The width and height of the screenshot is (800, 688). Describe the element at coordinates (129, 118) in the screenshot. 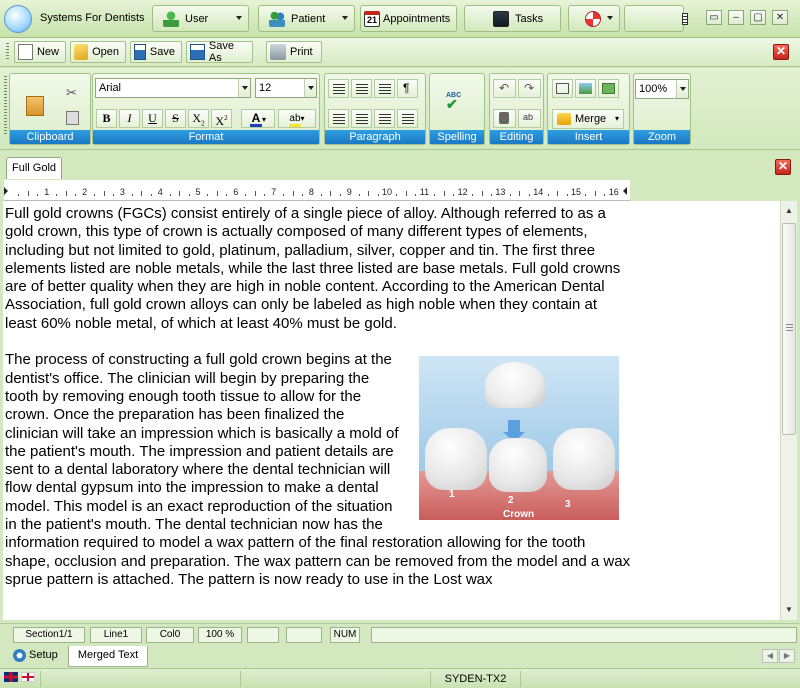

I see `italic-button: I` at that location.